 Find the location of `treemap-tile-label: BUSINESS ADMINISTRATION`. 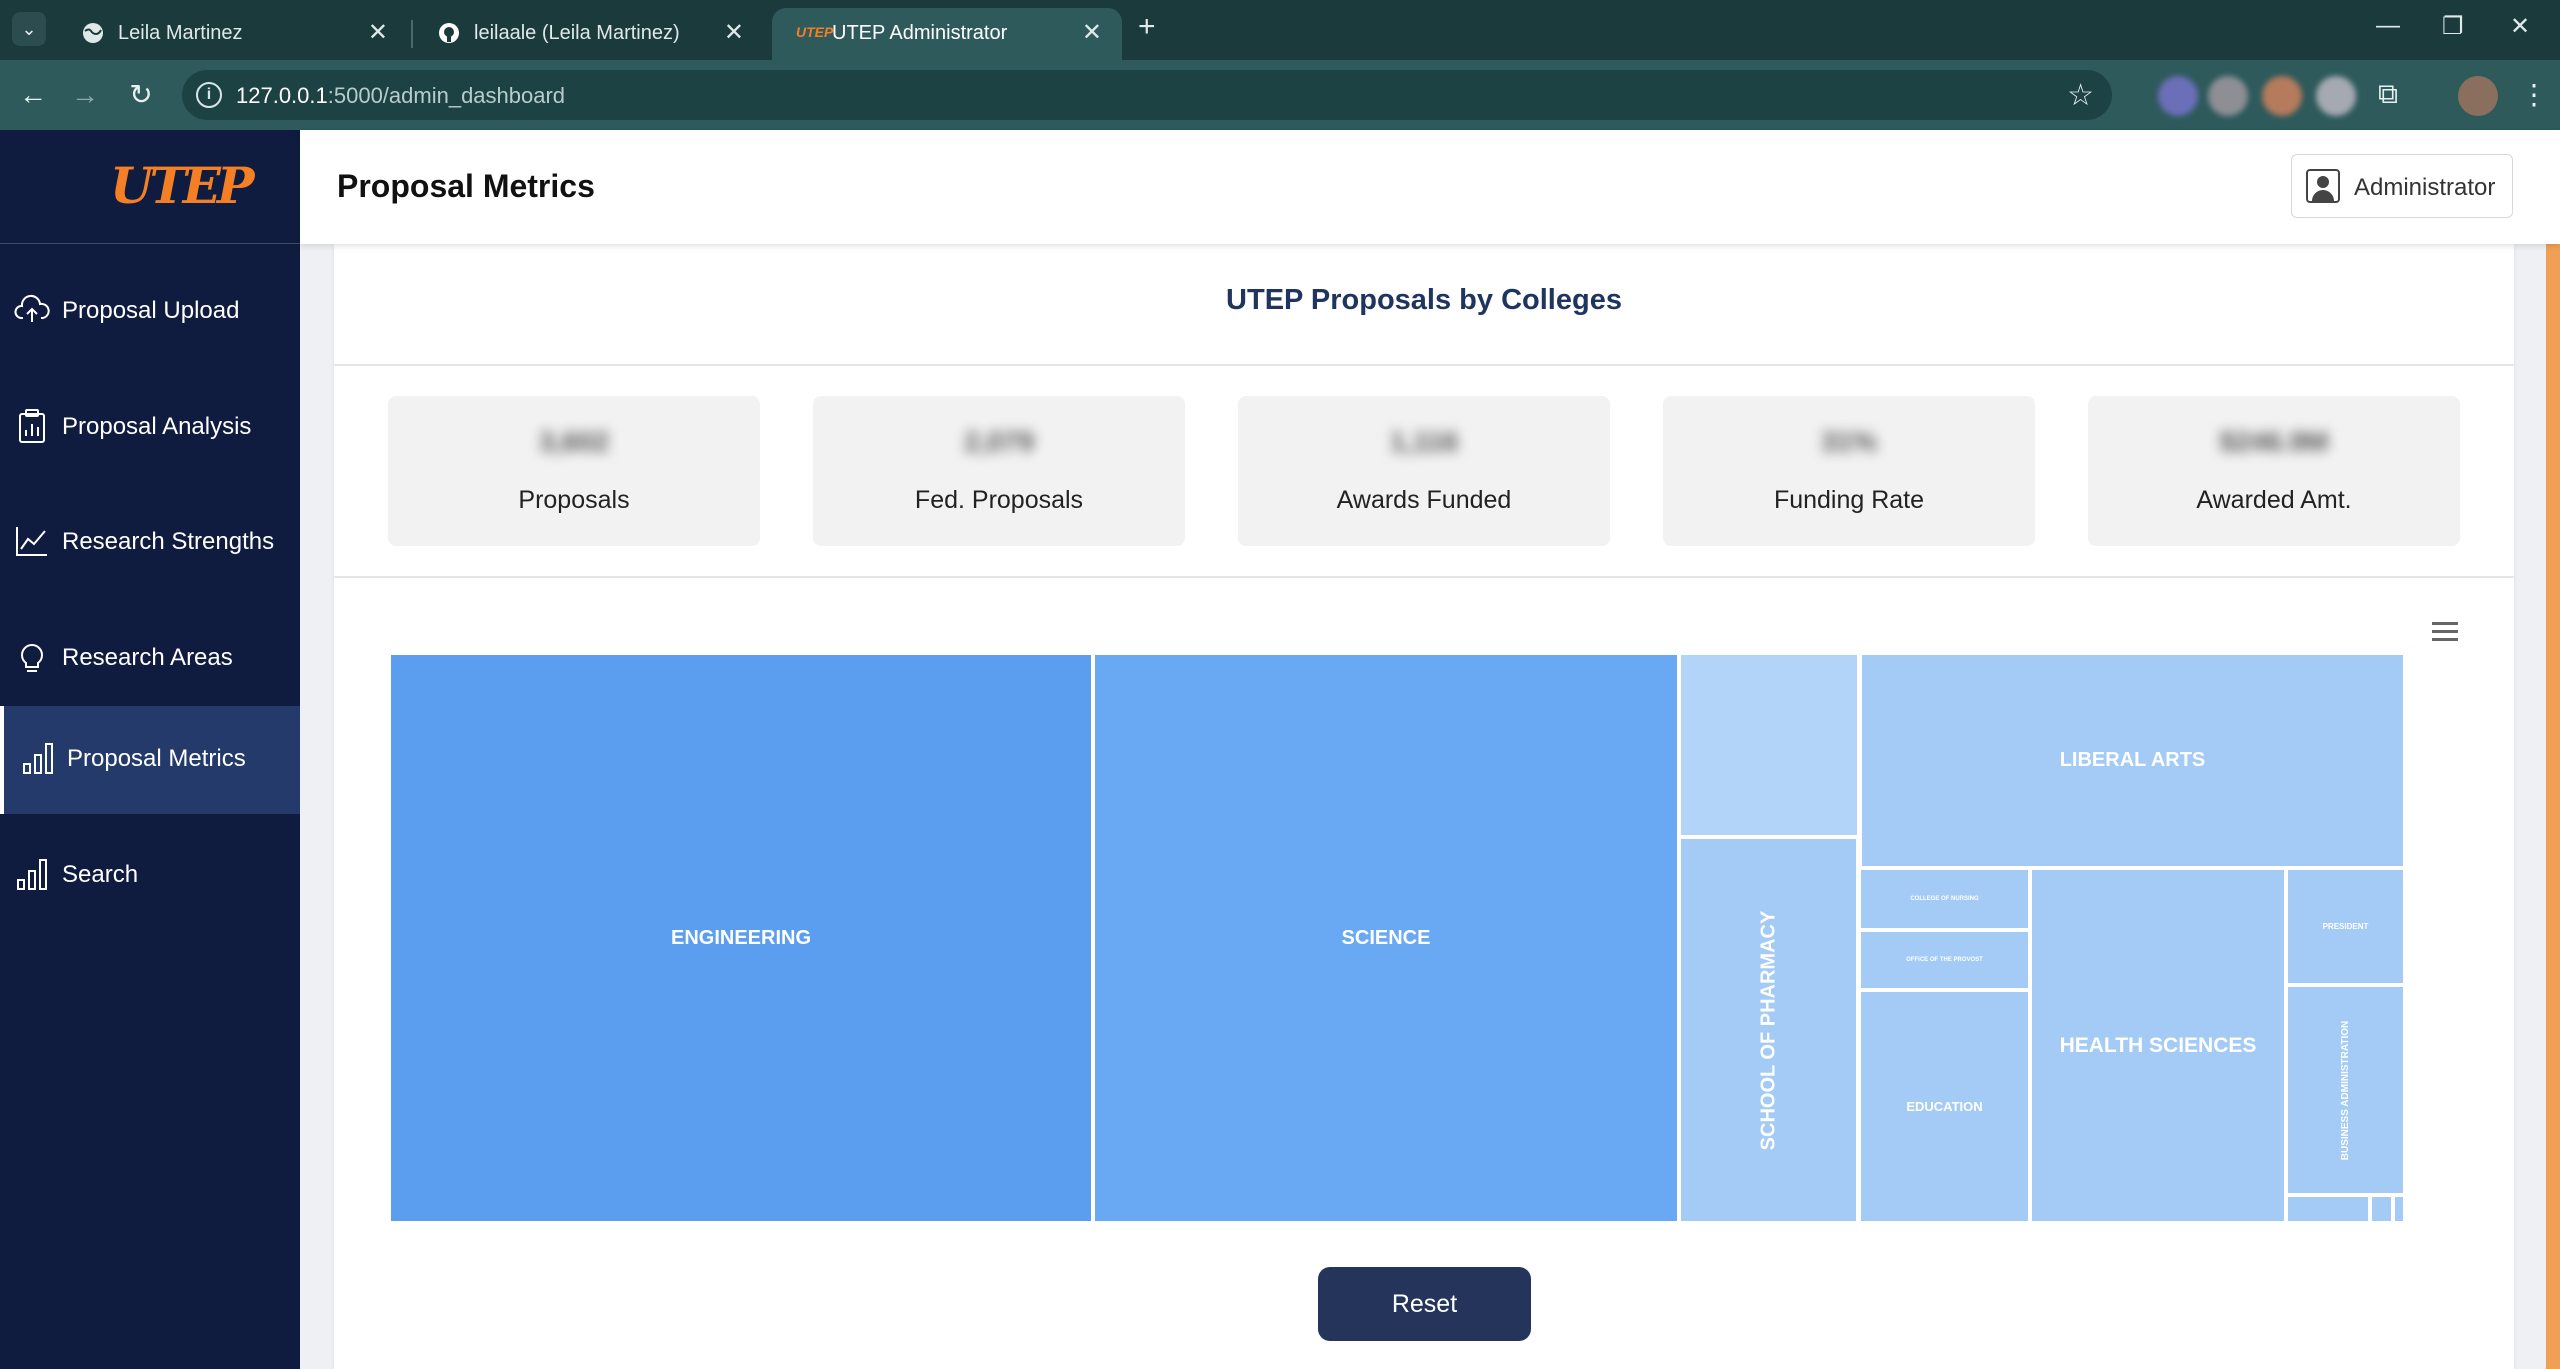

treemap-tile-label: BUSINESS ADMINISTRATION is located at coordinates (2346, 1090).